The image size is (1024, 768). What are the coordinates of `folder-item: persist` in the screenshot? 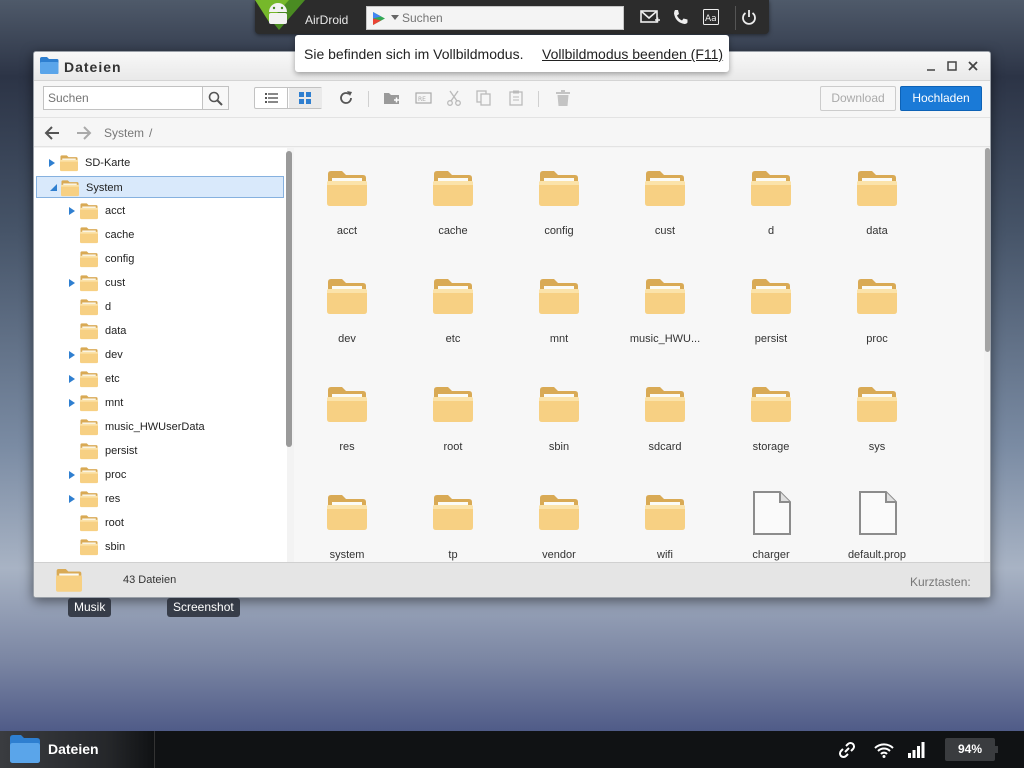 It's located at (771, 310).